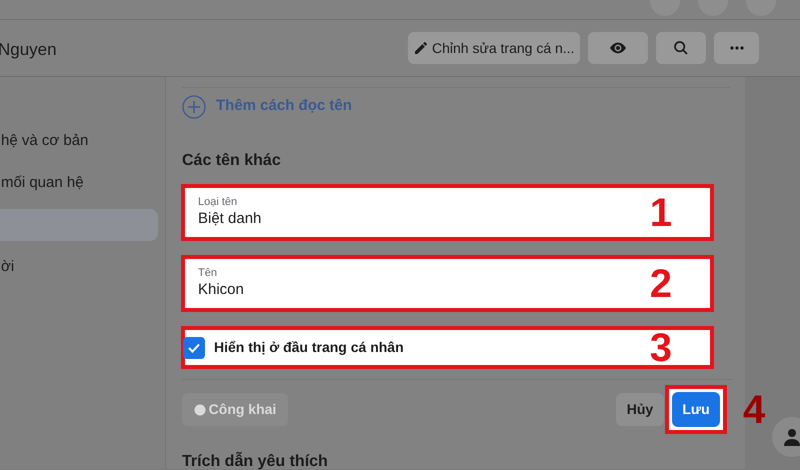 This screenshot has height=470, width=800. What do you see at coordinates (221, 290) in the screenshot?
I see `field-value: Khicon` at bounding box center [221, 290].